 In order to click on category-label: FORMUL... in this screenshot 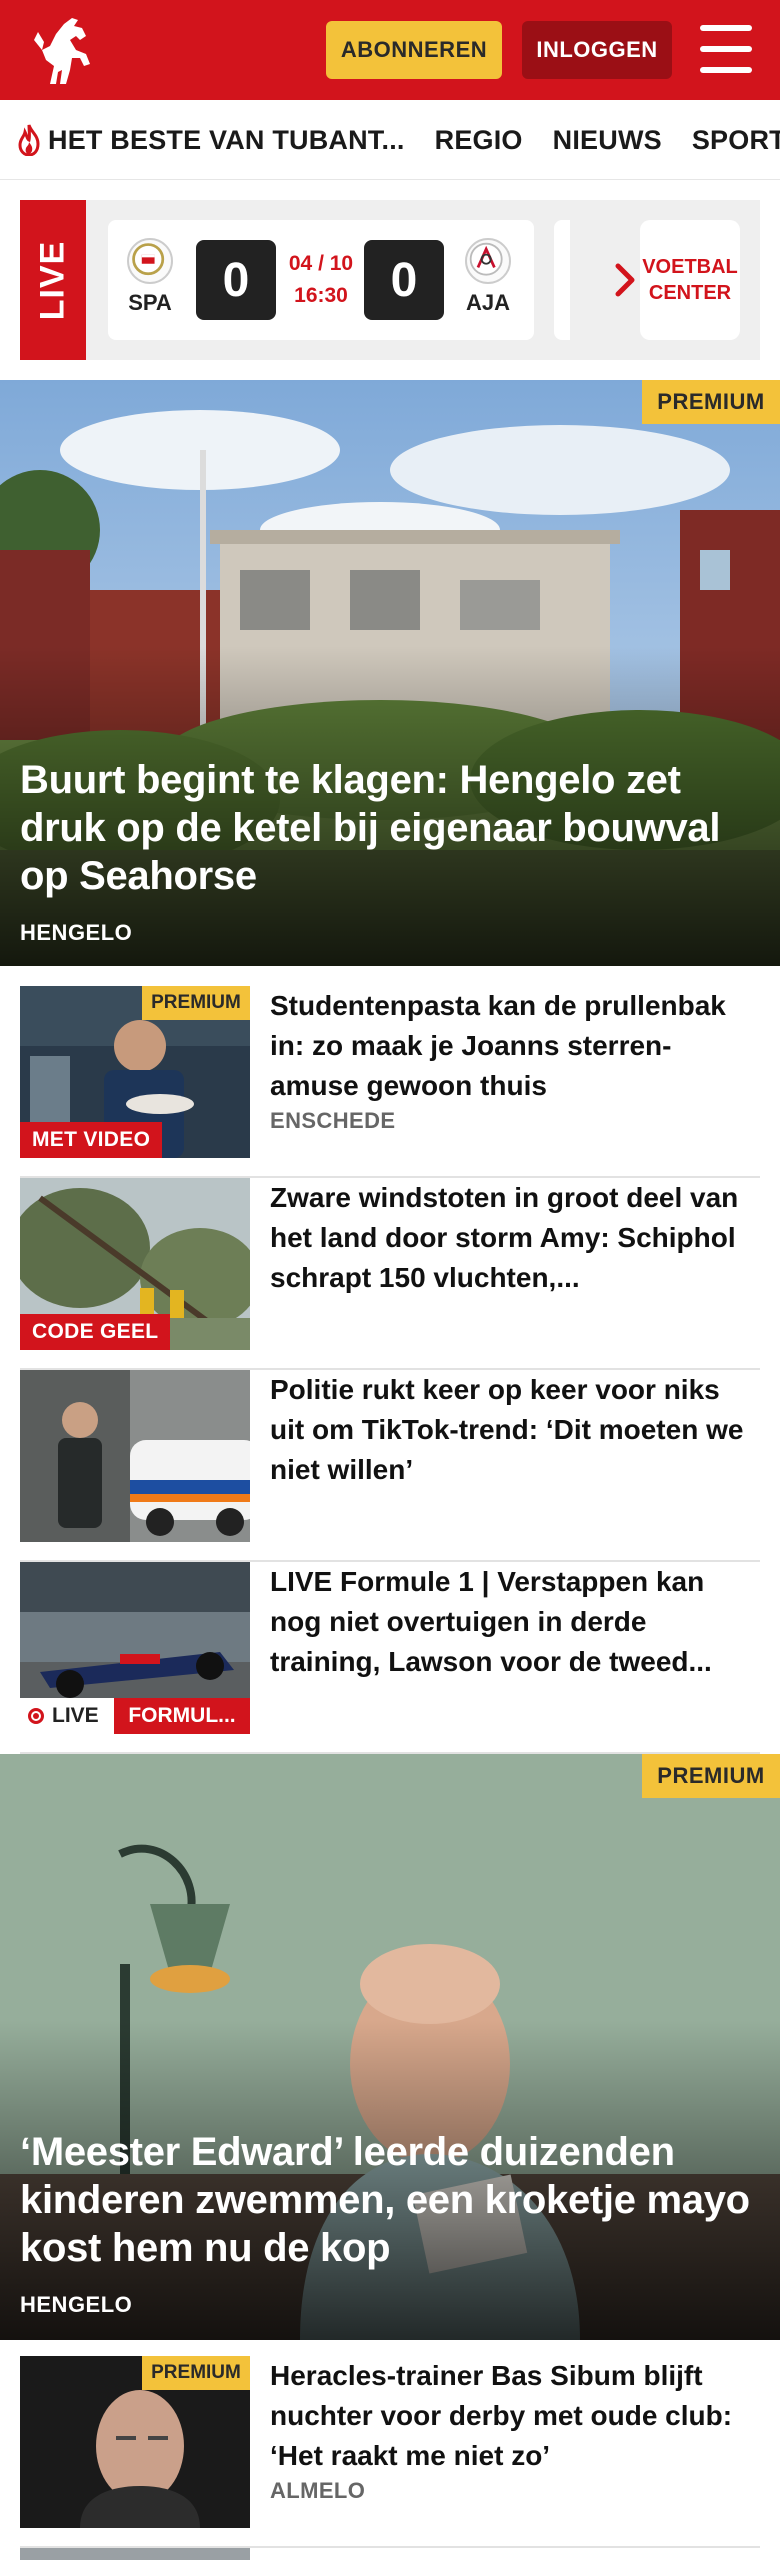, I will do `click(182, 1716)`.